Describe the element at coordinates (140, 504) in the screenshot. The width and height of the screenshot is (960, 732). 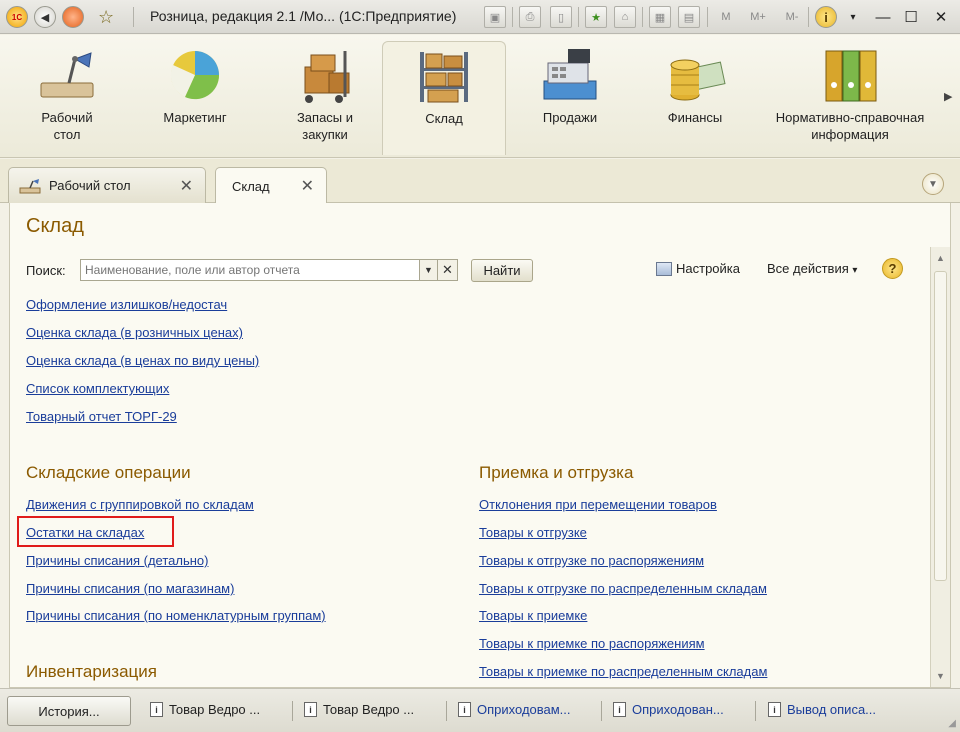
I see `report-link: Движения с группировкой по складам` at that location.